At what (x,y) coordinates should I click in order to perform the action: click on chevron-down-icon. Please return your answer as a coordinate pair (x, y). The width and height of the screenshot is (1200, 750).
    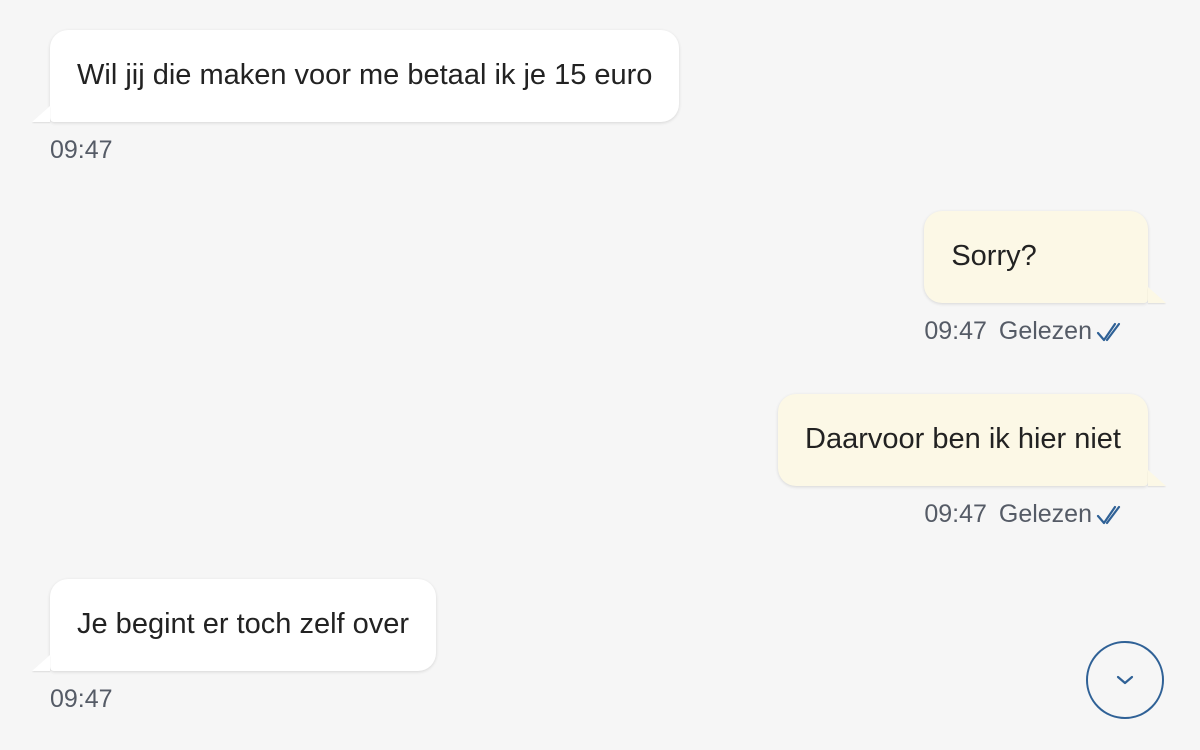
    Looking at the image, I should click on (1125, 680).